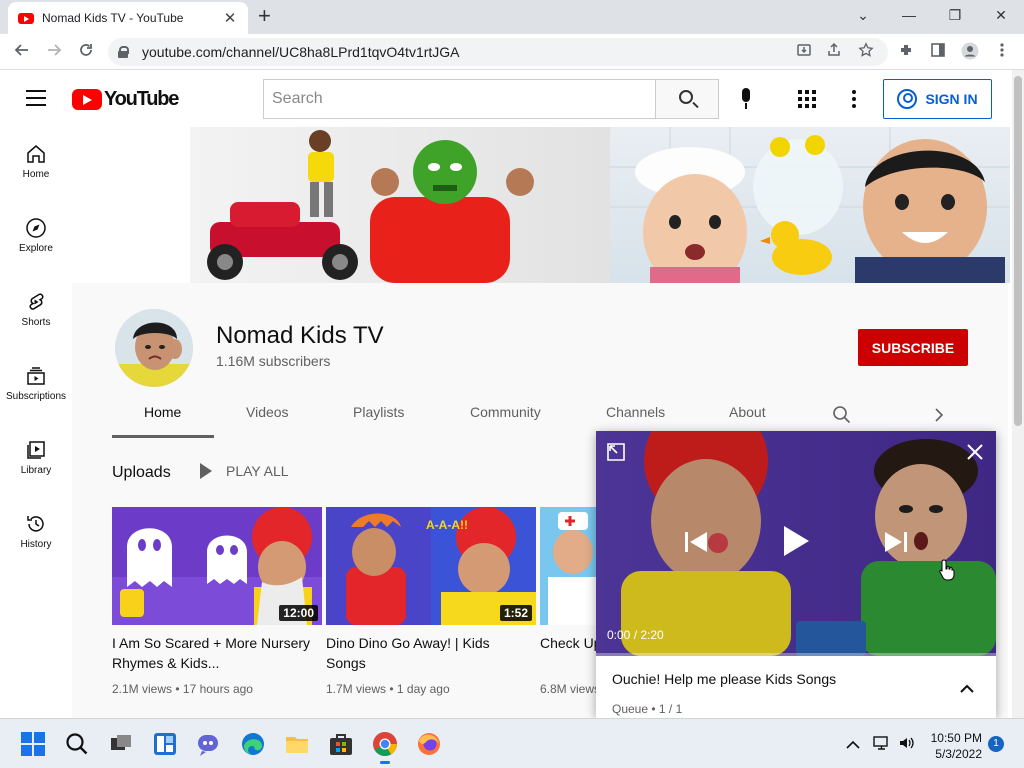  What do you see at coordinates (142, 689) in the screenshot?
I see `video-views: 2.1M views` at bounding box center [142, 689].